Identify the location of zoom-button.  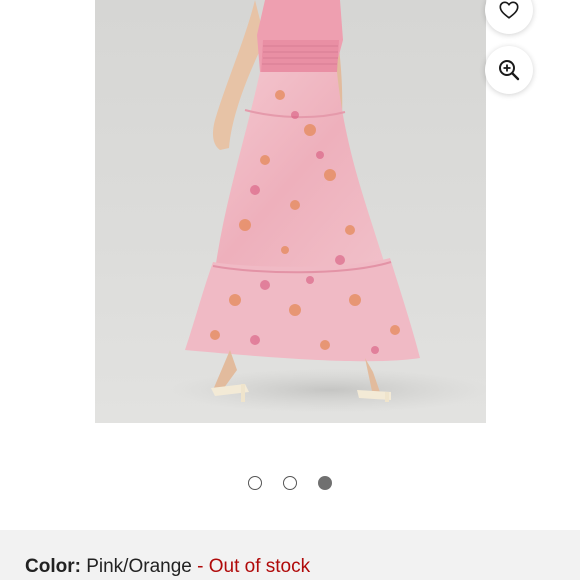
(509, 70).